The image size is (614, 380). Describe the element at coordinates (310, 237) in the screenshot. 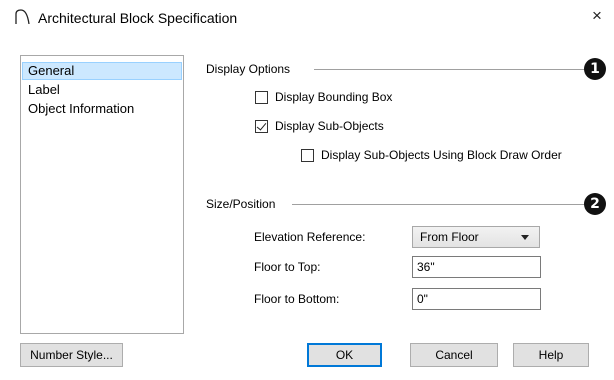

I see `elevation-reference-label: Elevation Reference:` at that location.